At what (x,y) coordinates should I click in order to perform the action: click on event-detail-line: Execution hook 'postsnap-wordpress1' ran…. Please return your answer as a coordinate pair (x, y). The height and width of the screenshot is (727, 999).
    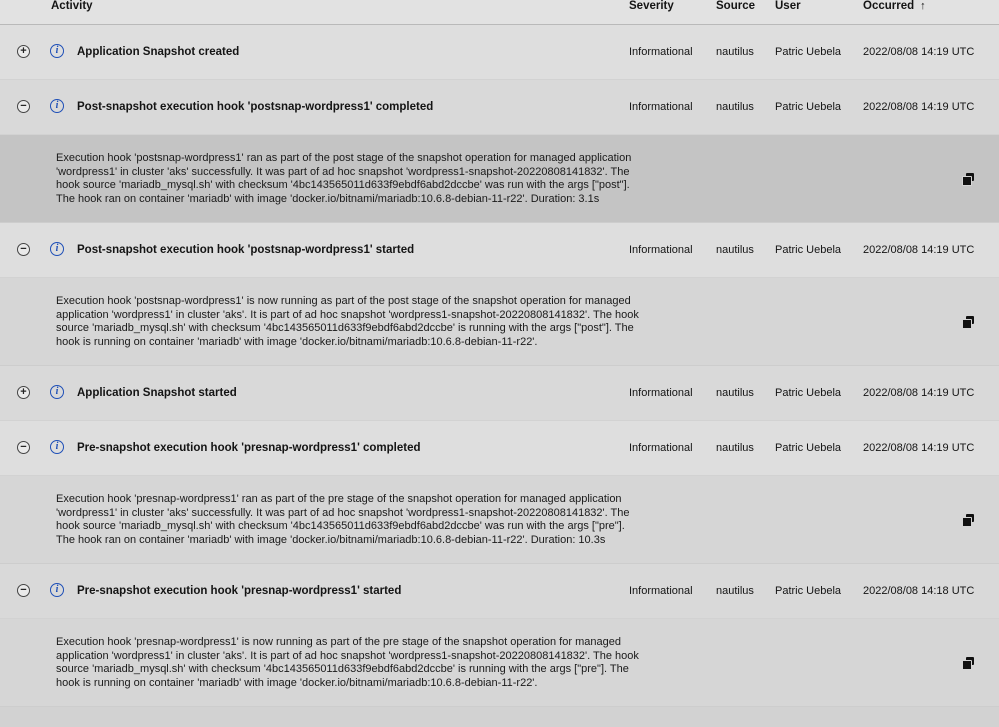
    Looking at the image, I should click on (344, 158).